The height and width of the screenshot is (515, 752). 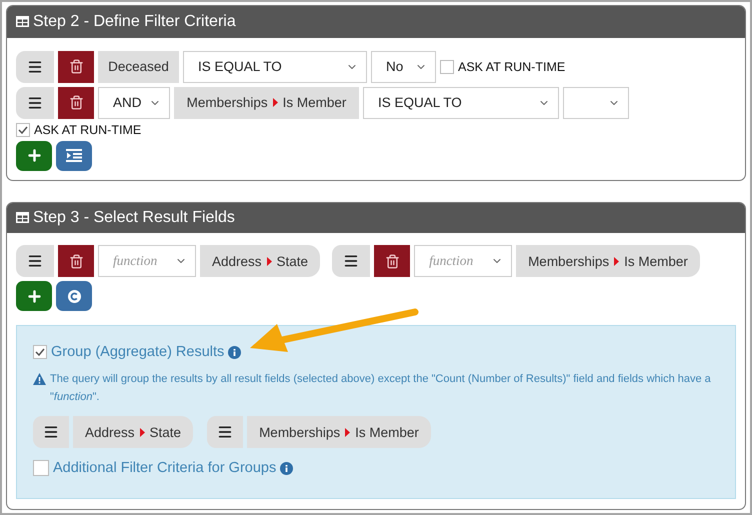 I want to click on indent-icon, so click(x=74, y=155).